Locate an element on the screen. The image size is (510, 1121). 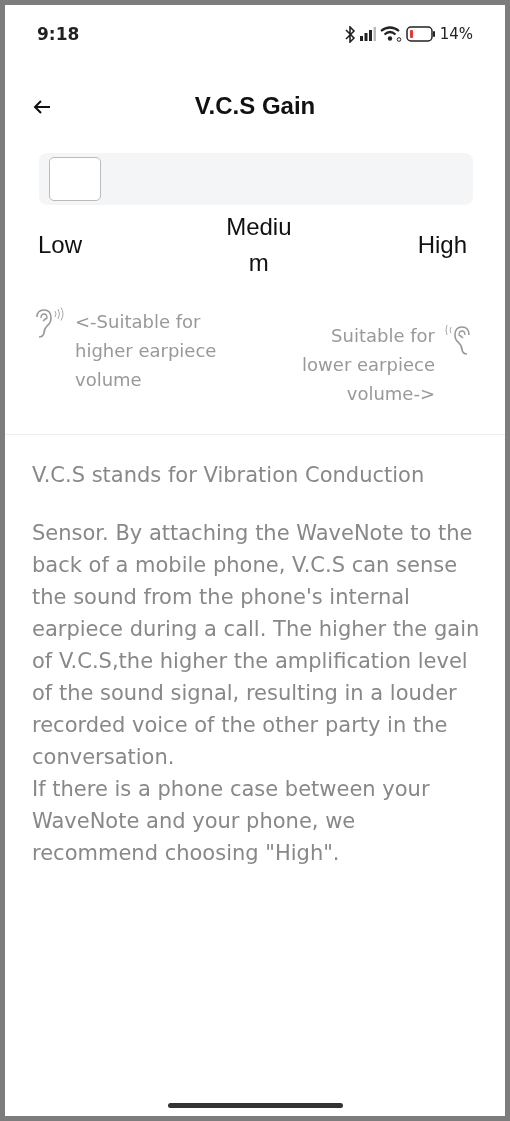
hint-text: <-Suitable for higher earpiece volume is located at coordinates (146, 351).